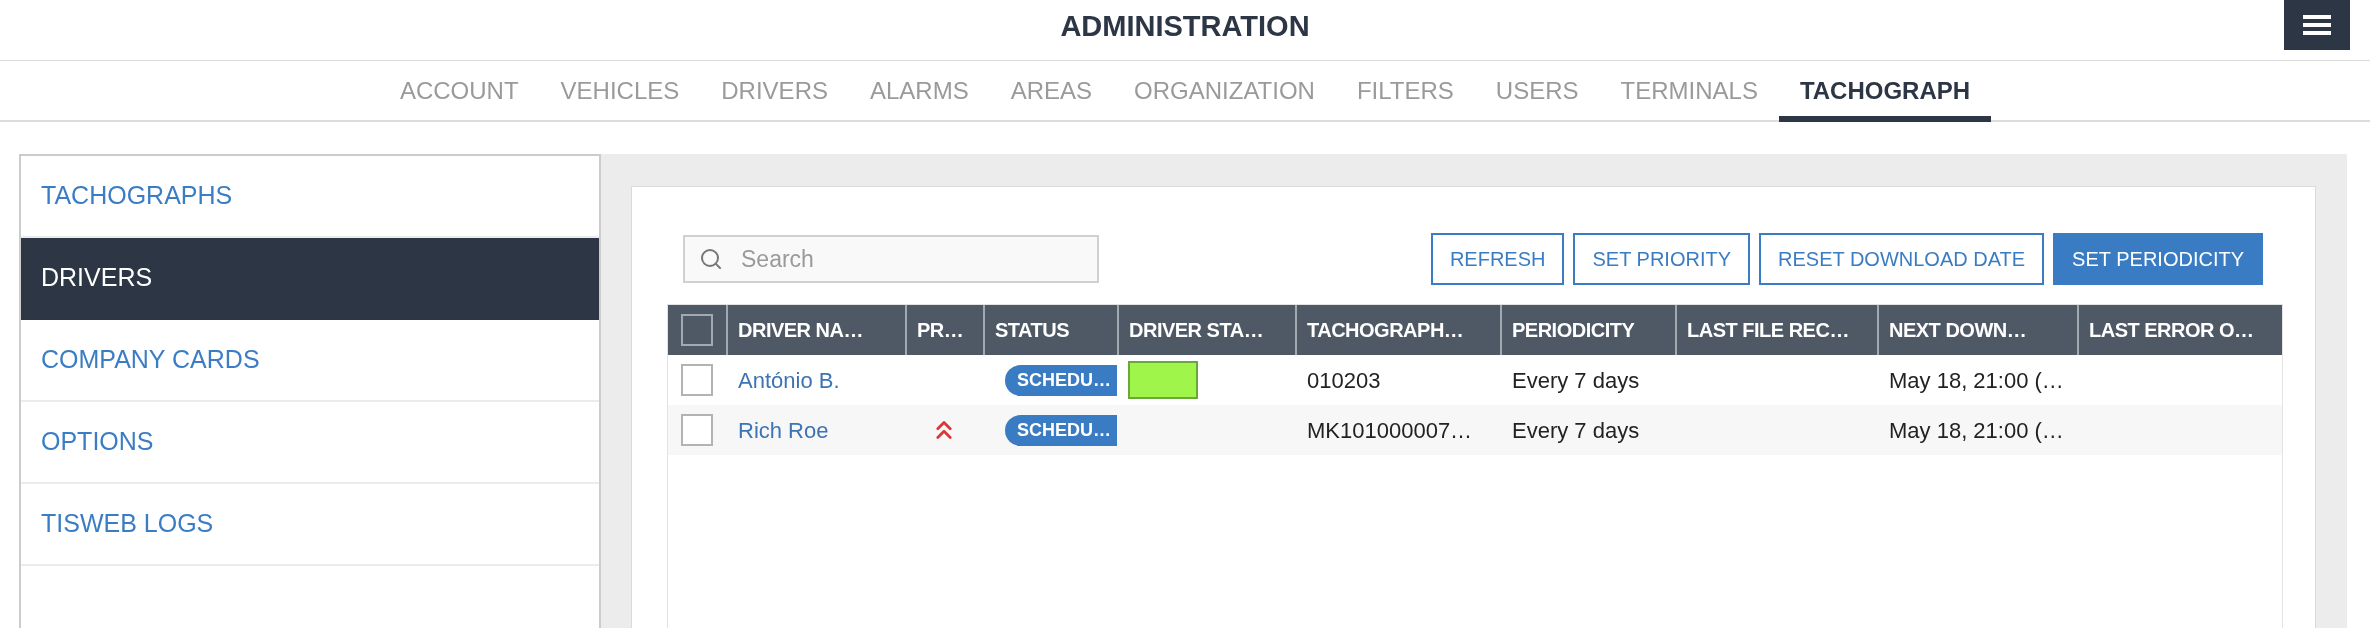  What do you see at coordinates (1185, 27) in the screenshot?
I see `page-title: ADMINISTRATION` at bounding box center [1185, 27].